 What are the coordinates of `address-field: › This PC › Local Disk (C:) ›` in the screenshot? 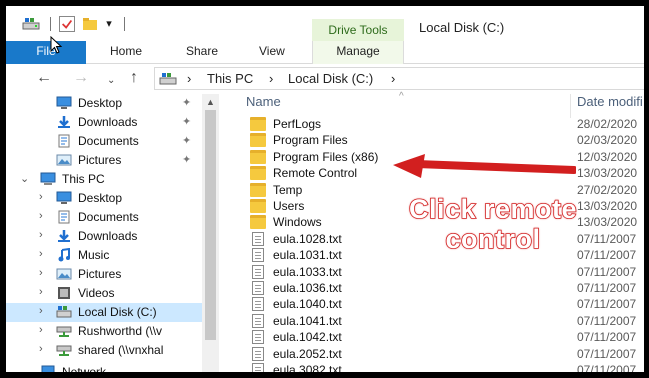 It's located at (399, 78).